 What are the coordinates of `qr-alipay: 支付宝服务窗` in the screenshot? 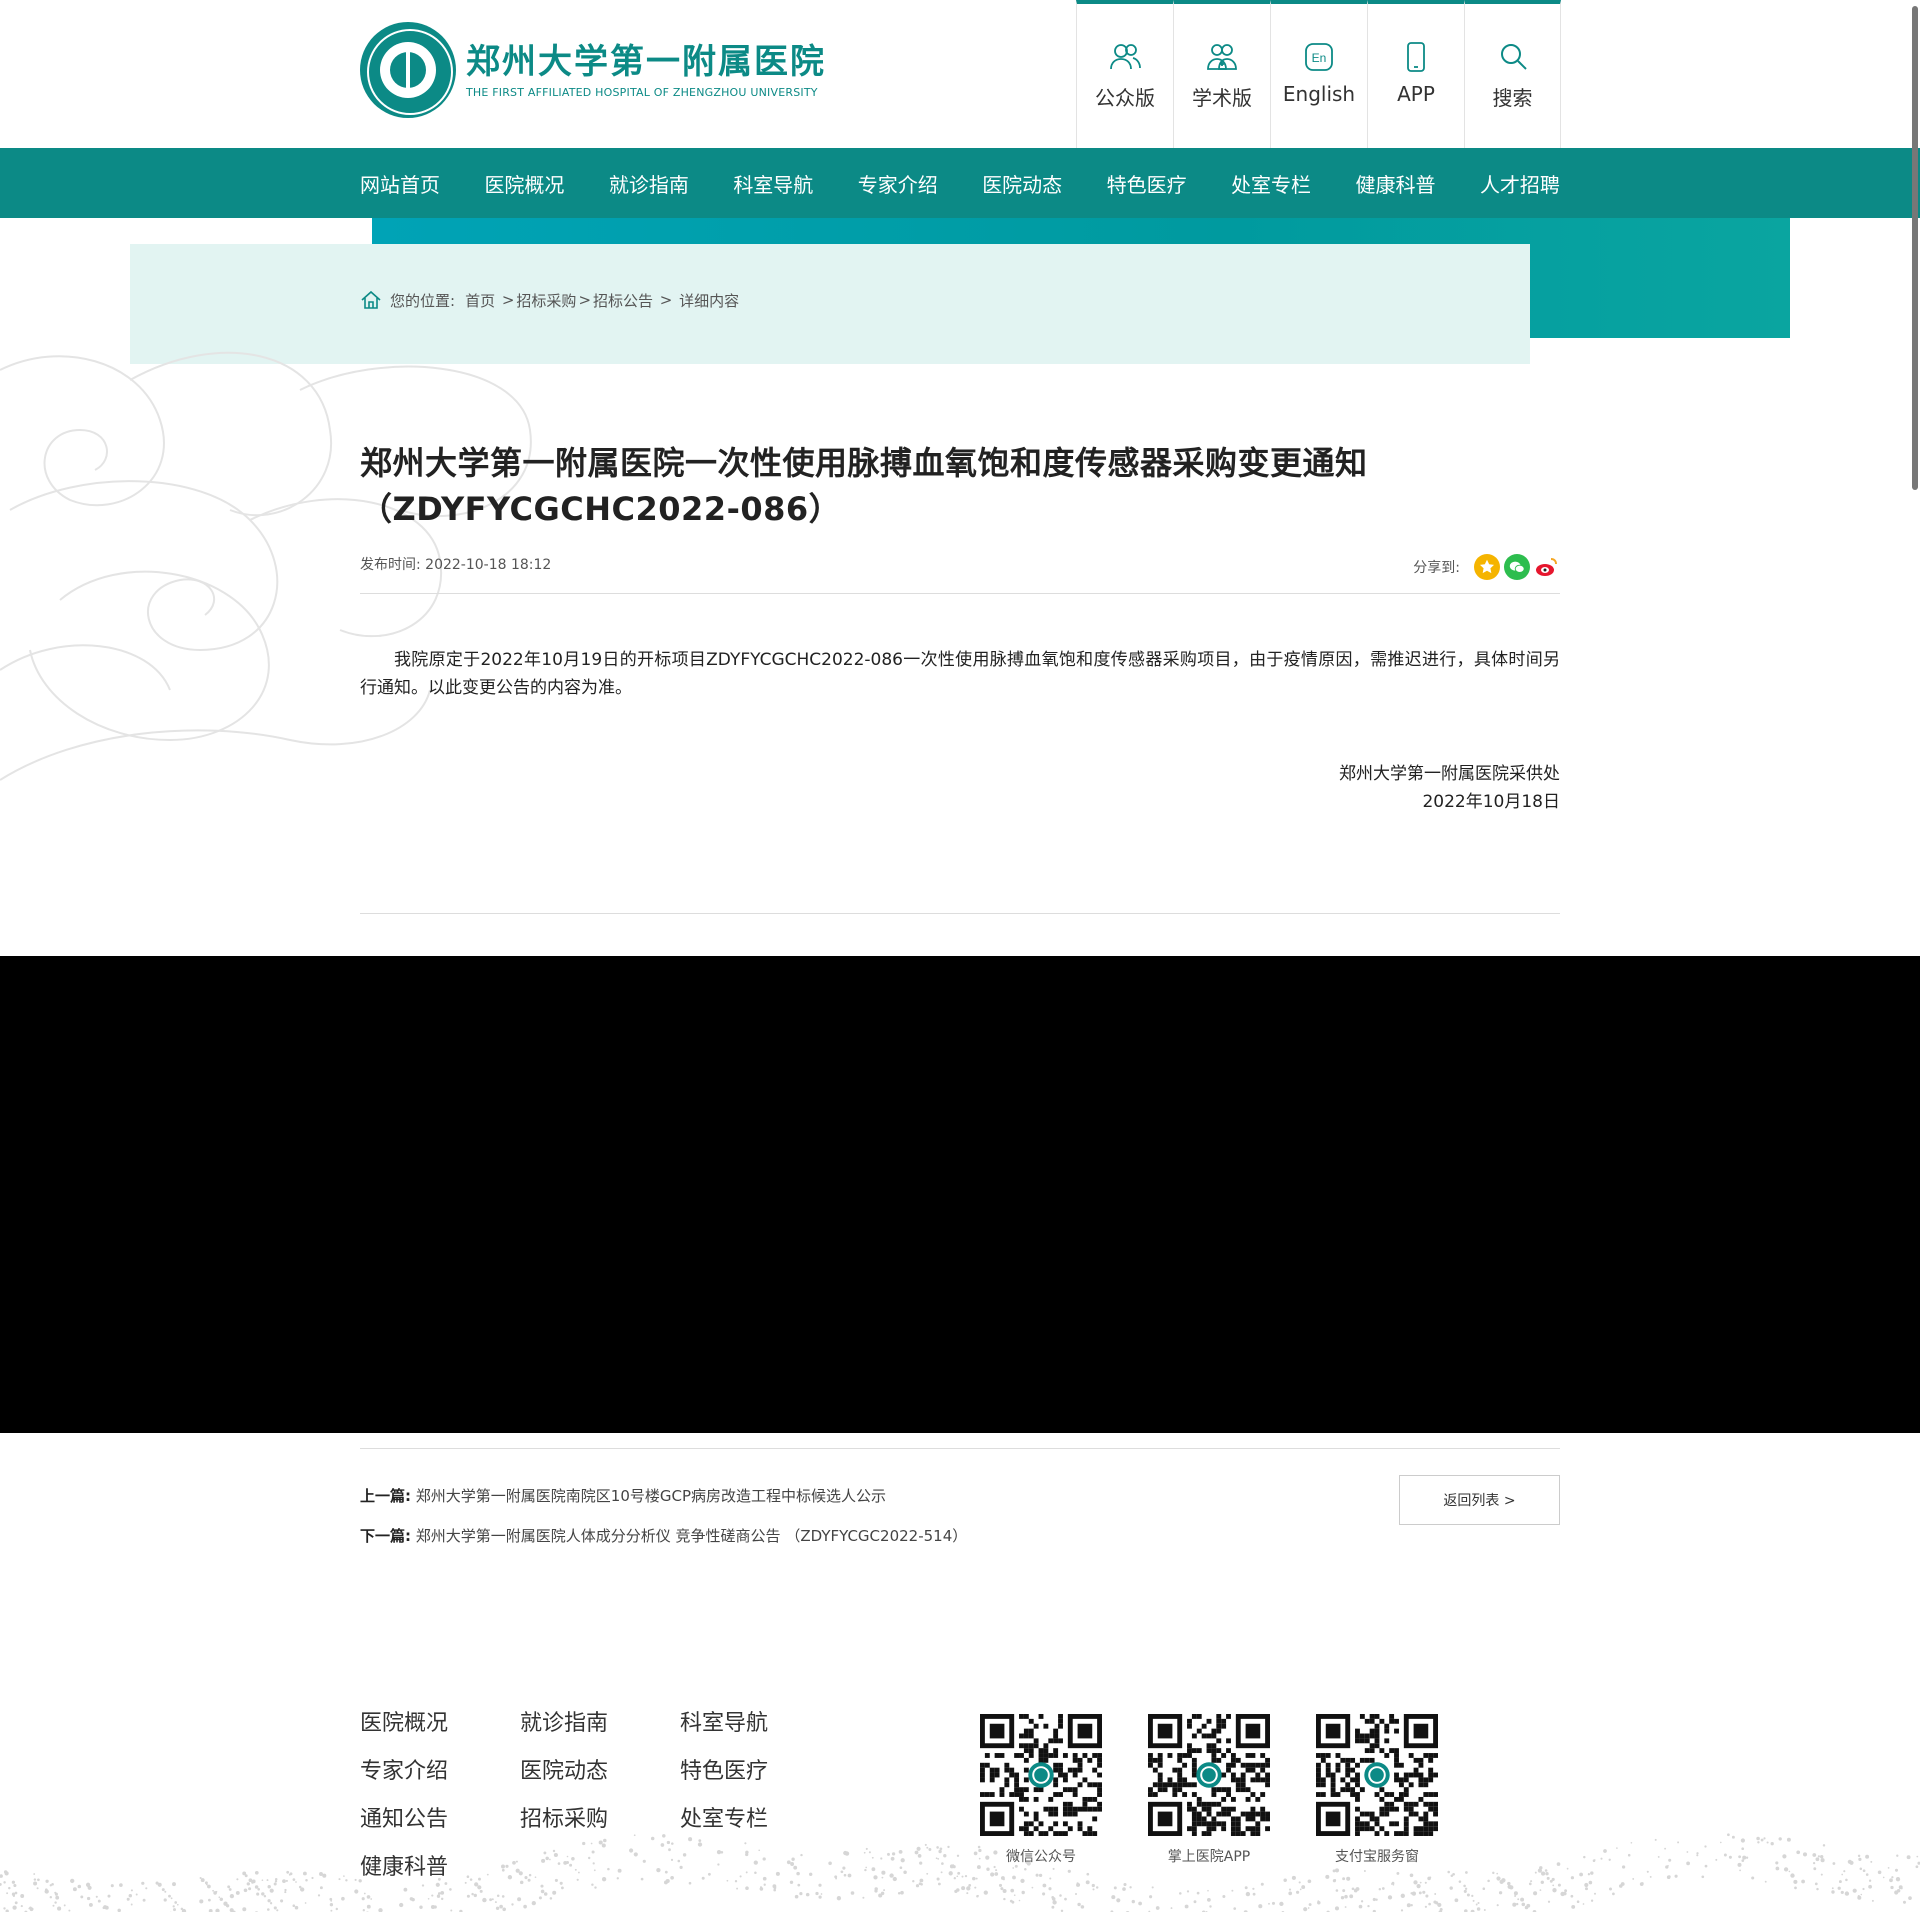 It's located at (1377, 1790).